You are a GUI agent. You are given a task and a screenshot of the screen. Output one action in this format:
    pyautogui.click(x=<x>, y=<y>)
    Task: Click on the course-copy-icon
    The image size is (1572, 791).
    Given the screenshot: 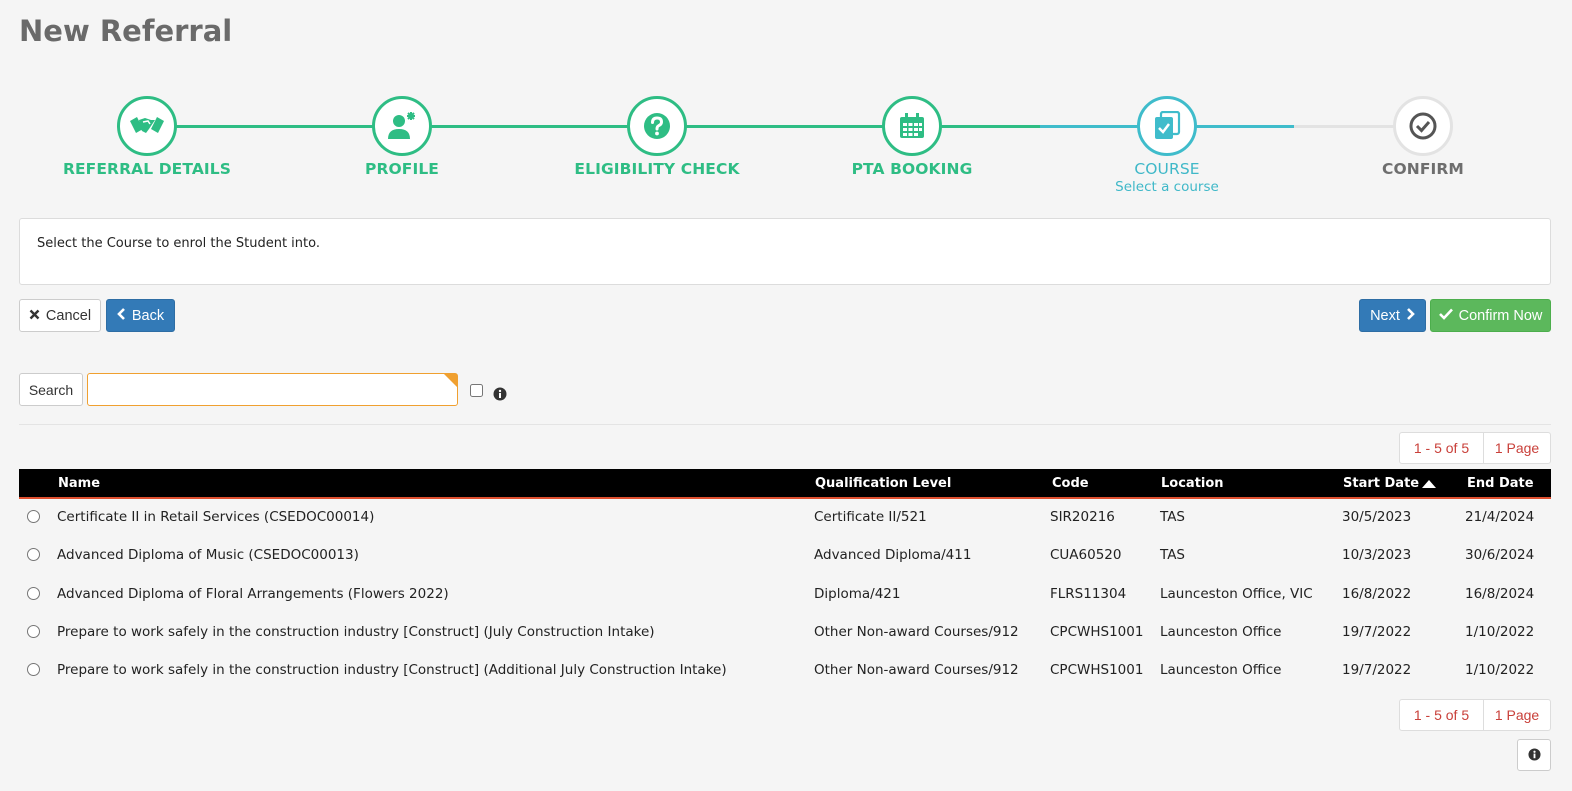 What is the action you would take?
    pyautogui.click(x=1167, y=126)
    